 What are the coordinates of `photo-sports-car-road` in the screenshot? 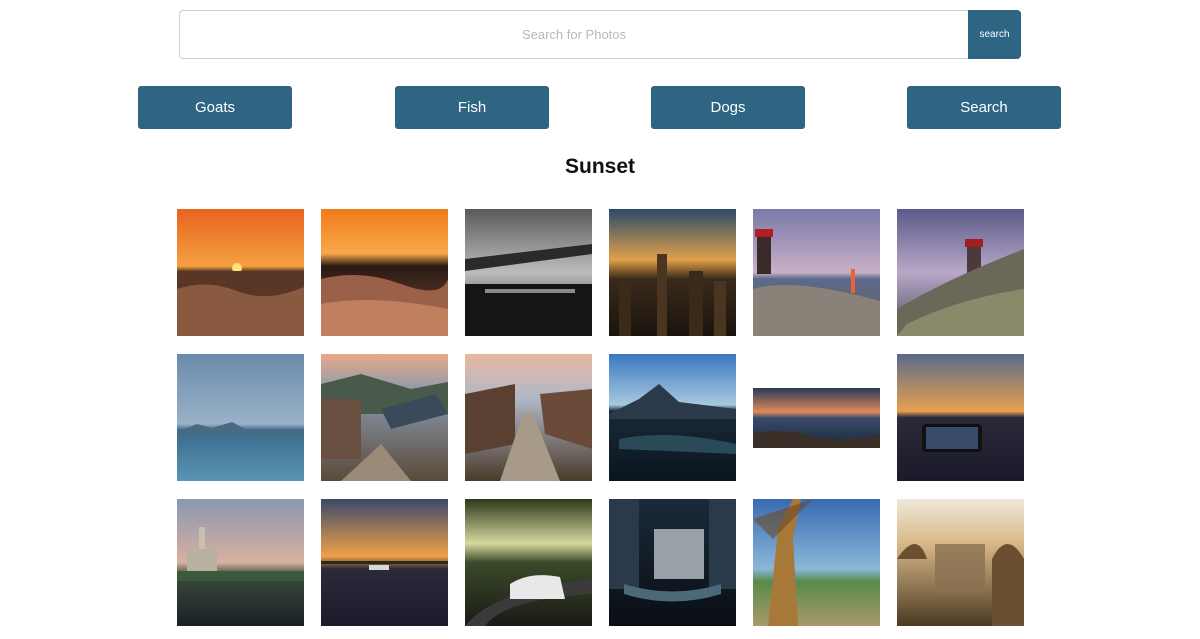 It's located at (528, 562).